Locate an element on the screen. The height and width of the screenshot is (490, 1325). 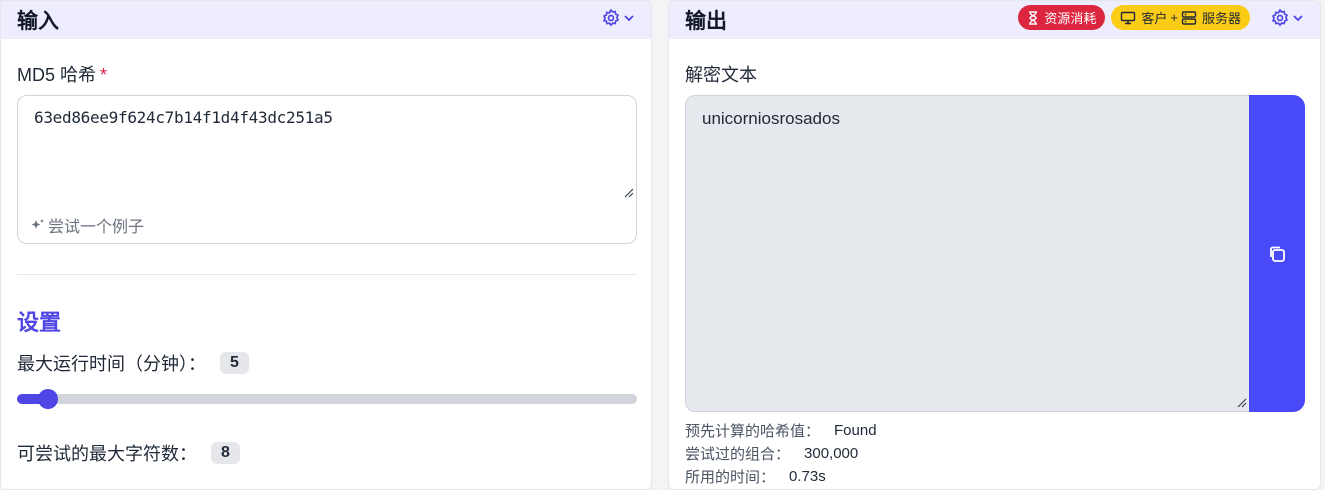
copy-icon is located at coordinates (1277, 254).